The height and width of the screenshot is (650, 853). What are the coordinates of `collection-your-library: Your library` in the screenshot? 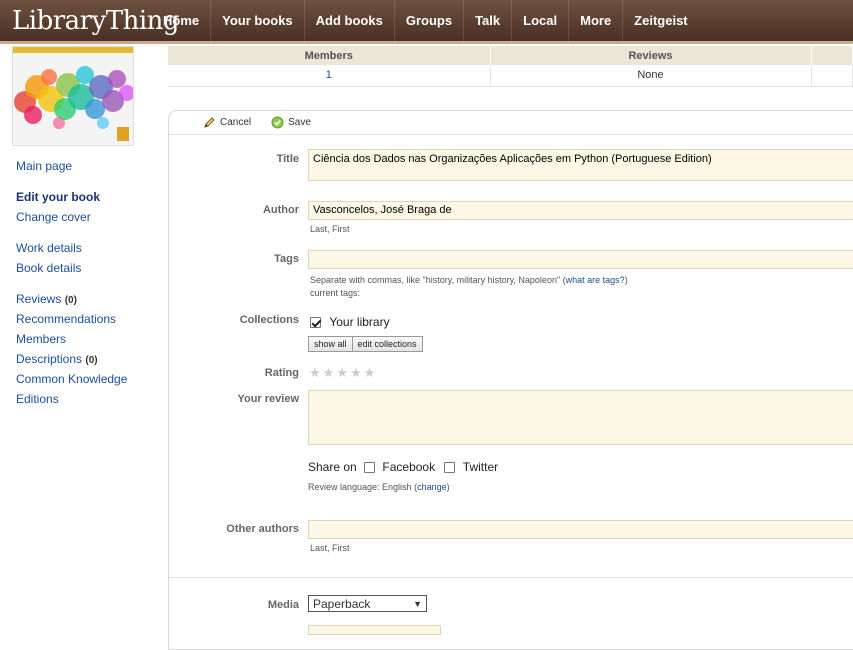 It's located at (350, 322).